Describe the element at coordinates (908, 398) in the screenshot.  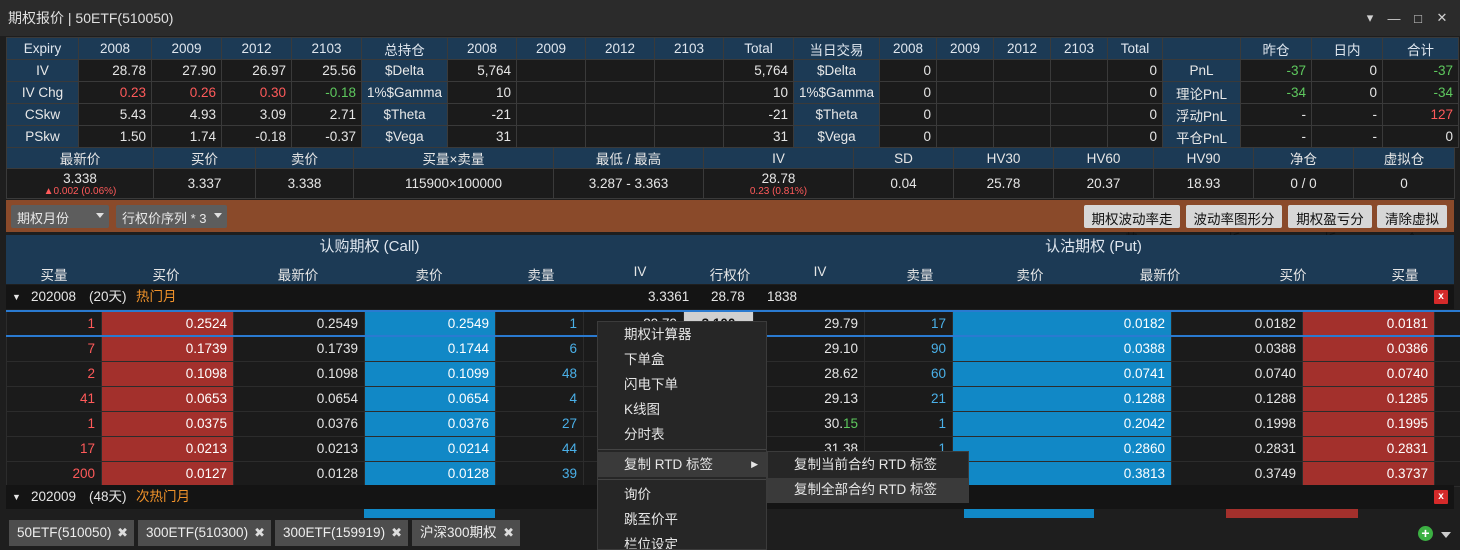
I see `chain-cell-paq: 21` at that location.